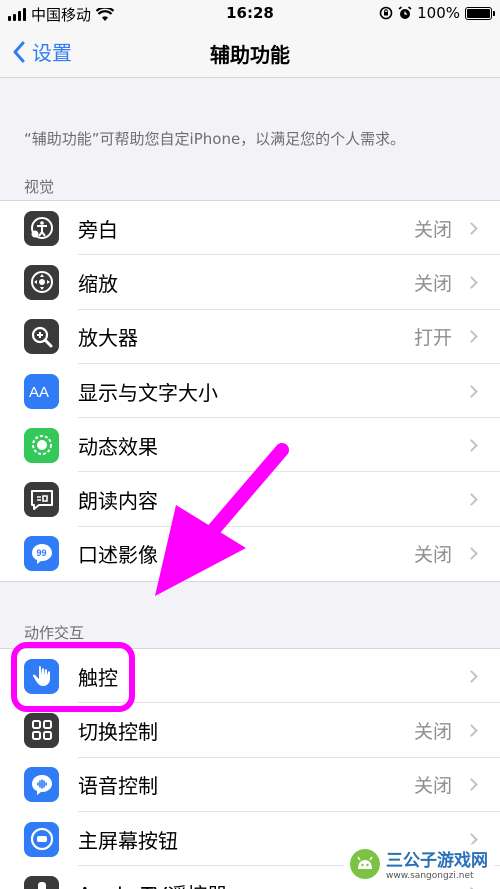 Image resolution: width=500 pixels, height=889 pixels. Describe the element at coordinates (41, 882) in the screenshot. I see `apple-tv-remote-icon` at that location.